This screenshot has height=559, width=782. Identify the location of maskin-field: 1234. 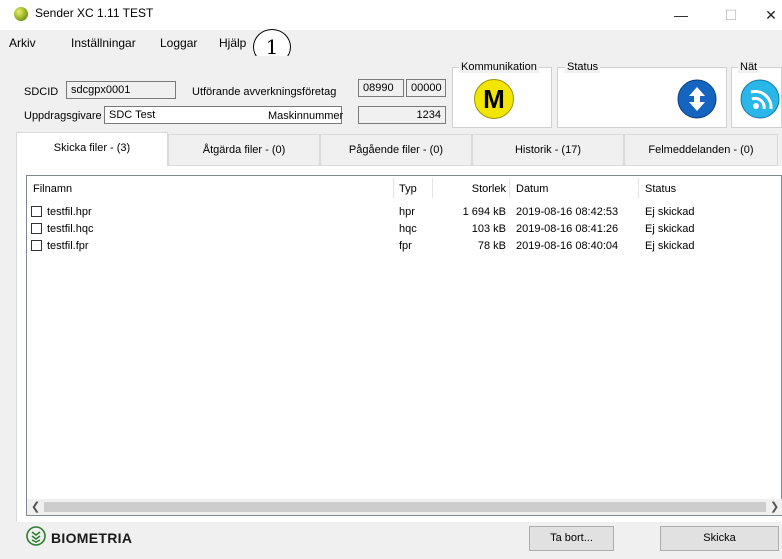
(402, 115).